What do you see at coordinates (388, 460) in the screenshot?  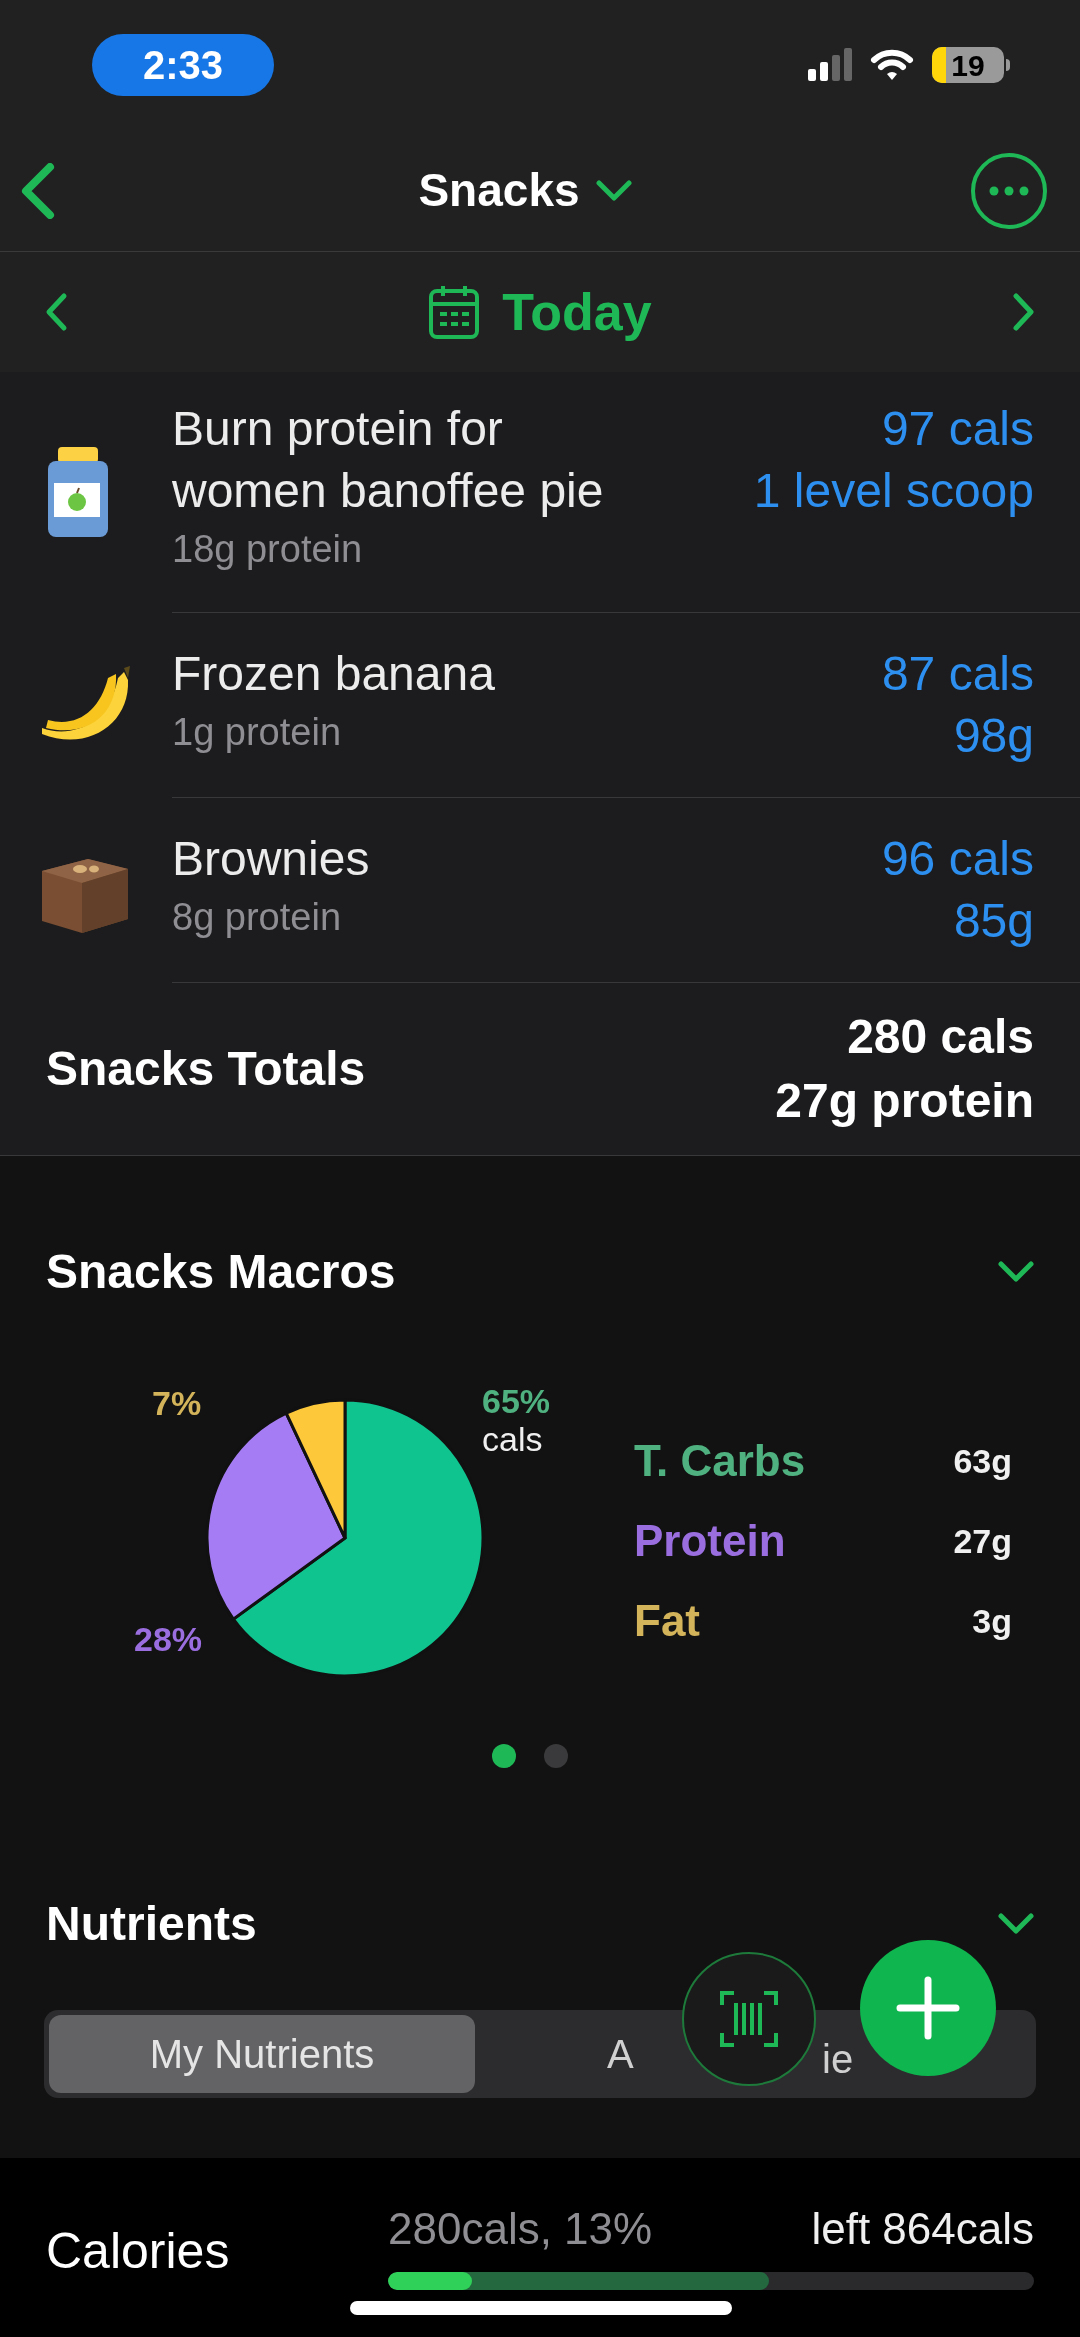 I see `food-name: Burn protein for women banoffee pie` at bounding box center [388, 460].